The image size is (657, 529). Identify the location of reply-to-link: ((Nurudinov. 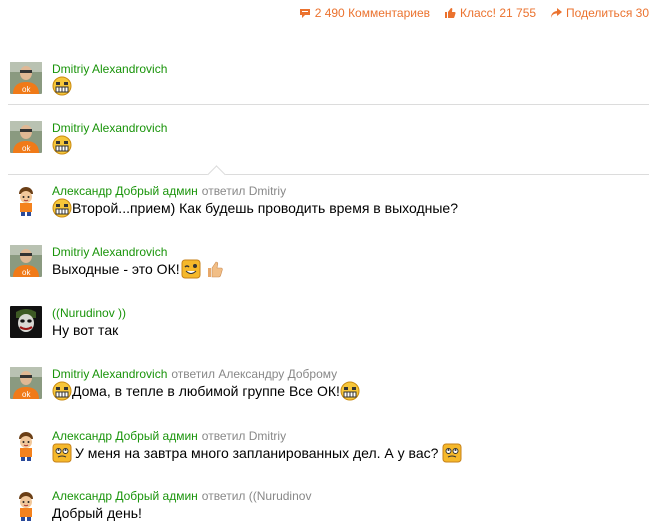
(280, 496).